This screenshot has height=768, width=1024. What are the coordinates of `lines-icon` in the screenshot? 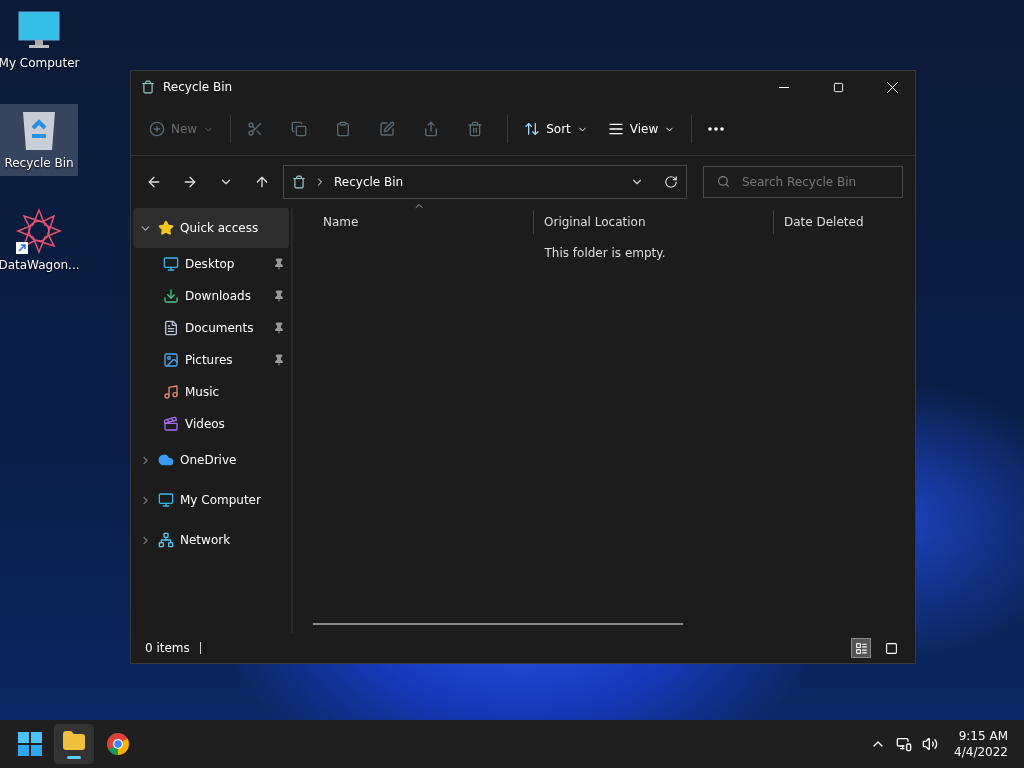 It's located at (615, 129).